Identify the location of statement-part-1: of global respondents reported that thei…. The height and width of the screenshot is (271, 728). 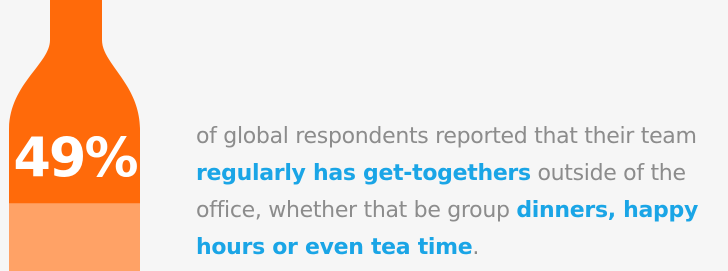
(446, 136).